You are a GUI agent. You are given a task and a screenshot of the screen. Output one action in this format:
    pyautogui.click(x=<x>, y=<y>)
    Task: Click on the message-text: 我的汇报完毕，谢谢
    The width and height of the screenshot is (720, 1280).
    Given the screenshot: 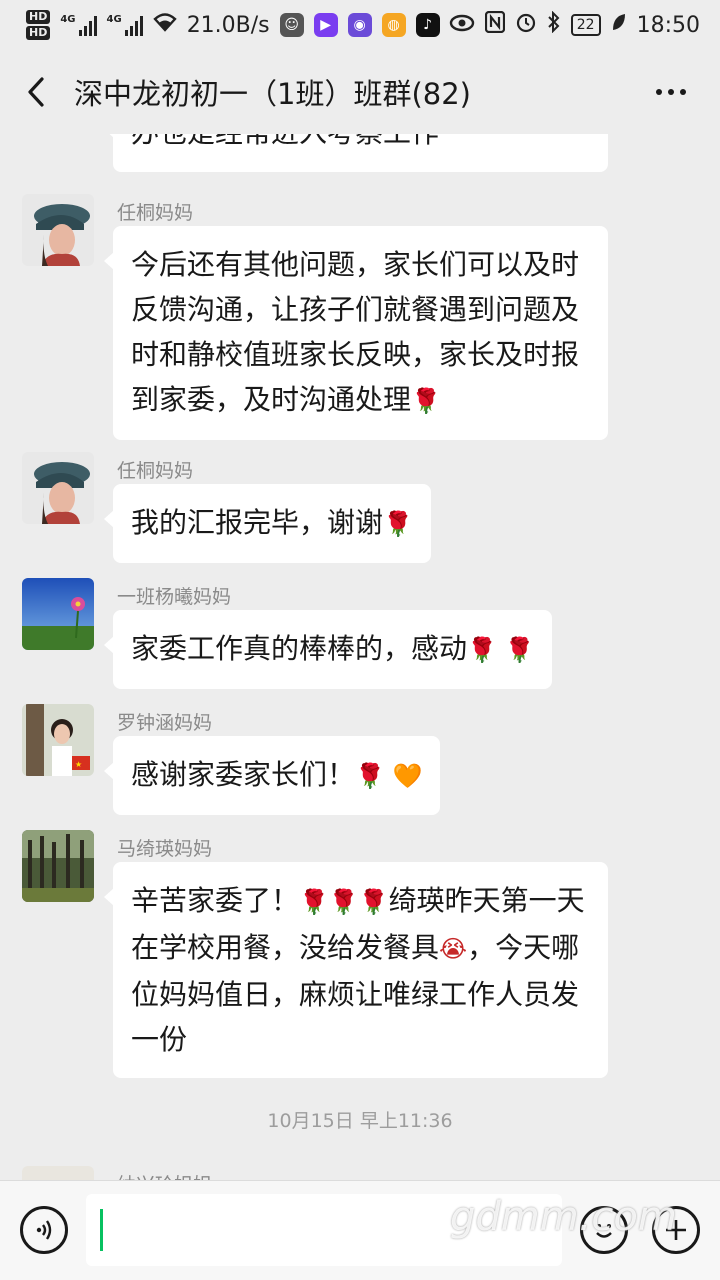 What is the action you would take?
    pyautogui.click(x=257, y=522)
    